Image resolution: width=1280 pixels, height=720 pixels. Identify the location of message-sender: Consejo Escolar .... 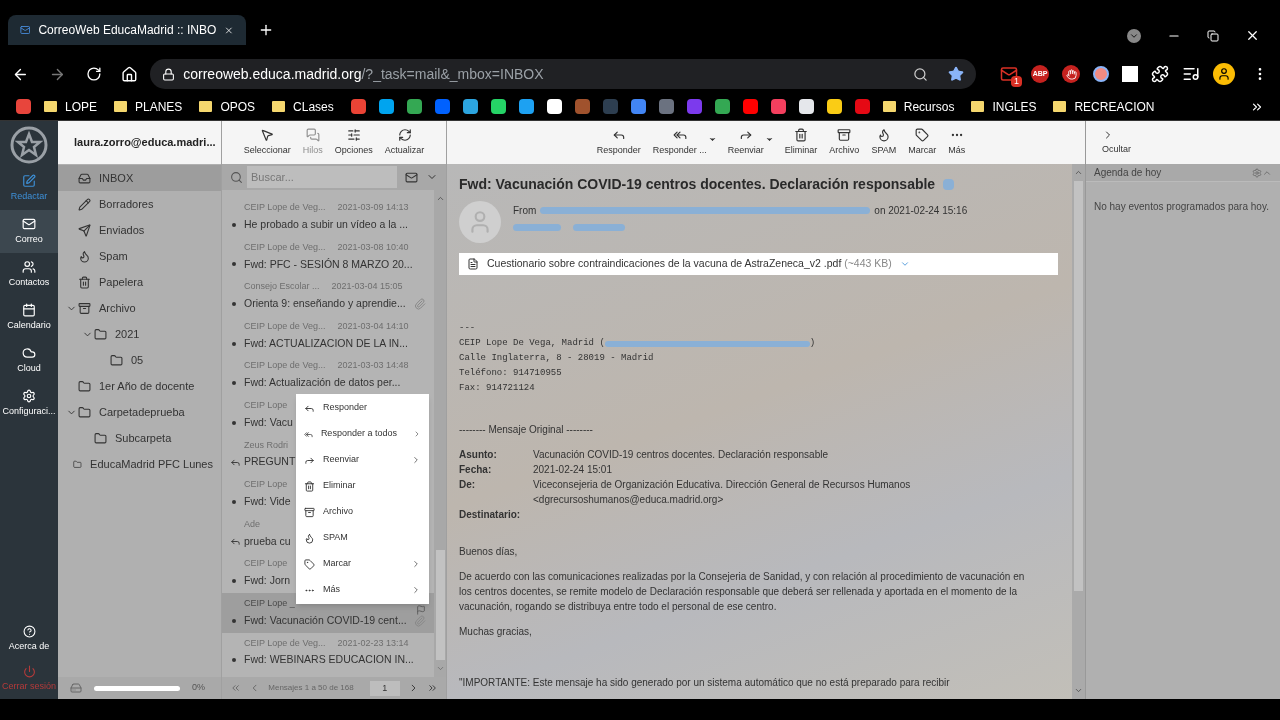
(282, 287).